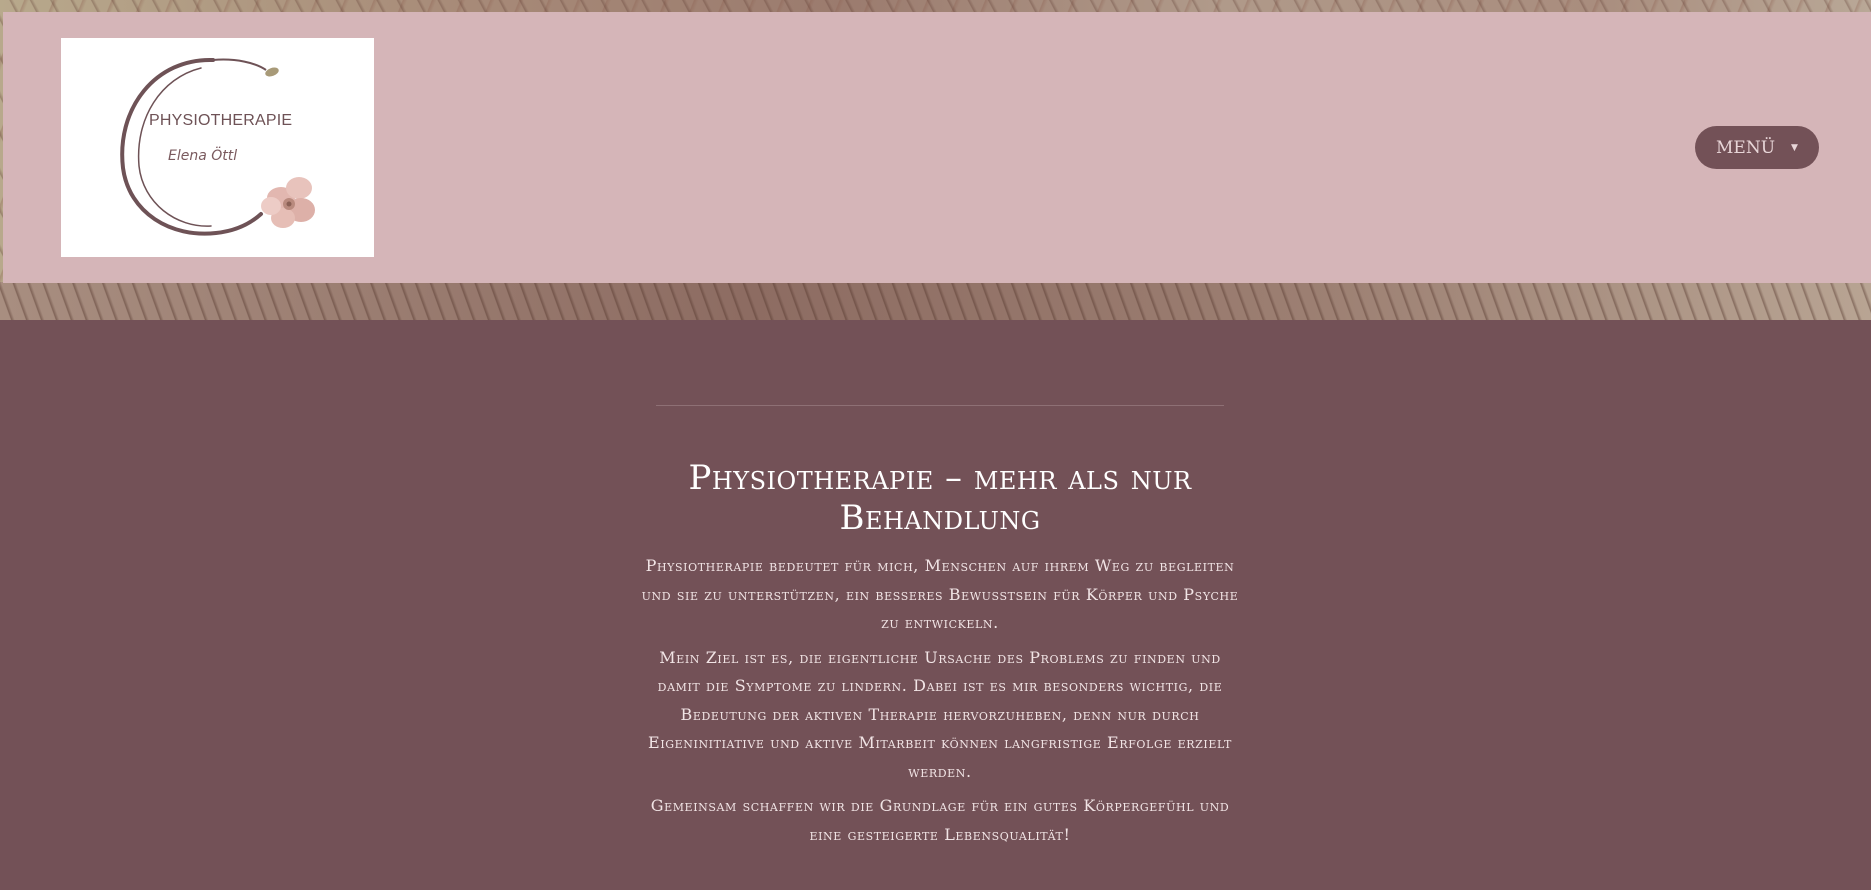 The height and width of the screenshot is (890, 1871). I want to click on caret-down-icon: ▼, so click(1794, 147).